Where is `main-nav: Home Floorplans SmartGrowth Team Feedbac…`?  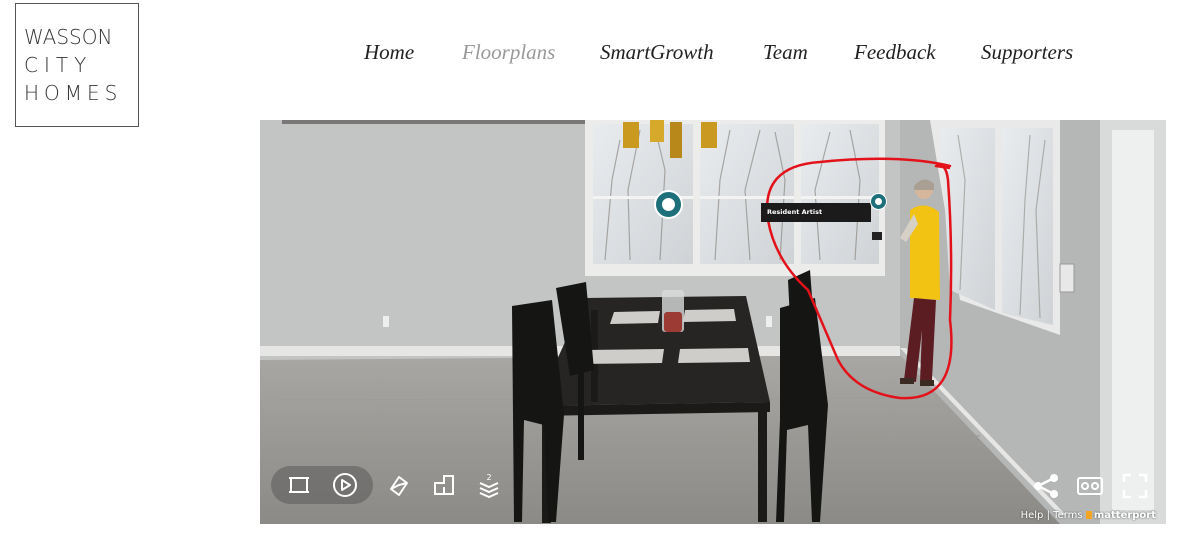 main-nav: Home Floorplans SmartGrowth Team Feedbac… is located at coordinates (600, 55).